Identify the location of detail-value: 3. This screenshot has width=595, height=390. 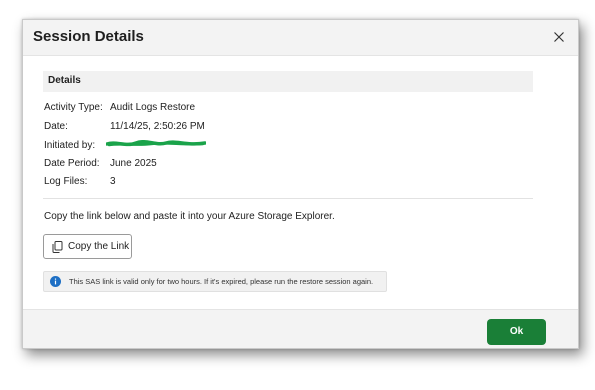
(113, 181).